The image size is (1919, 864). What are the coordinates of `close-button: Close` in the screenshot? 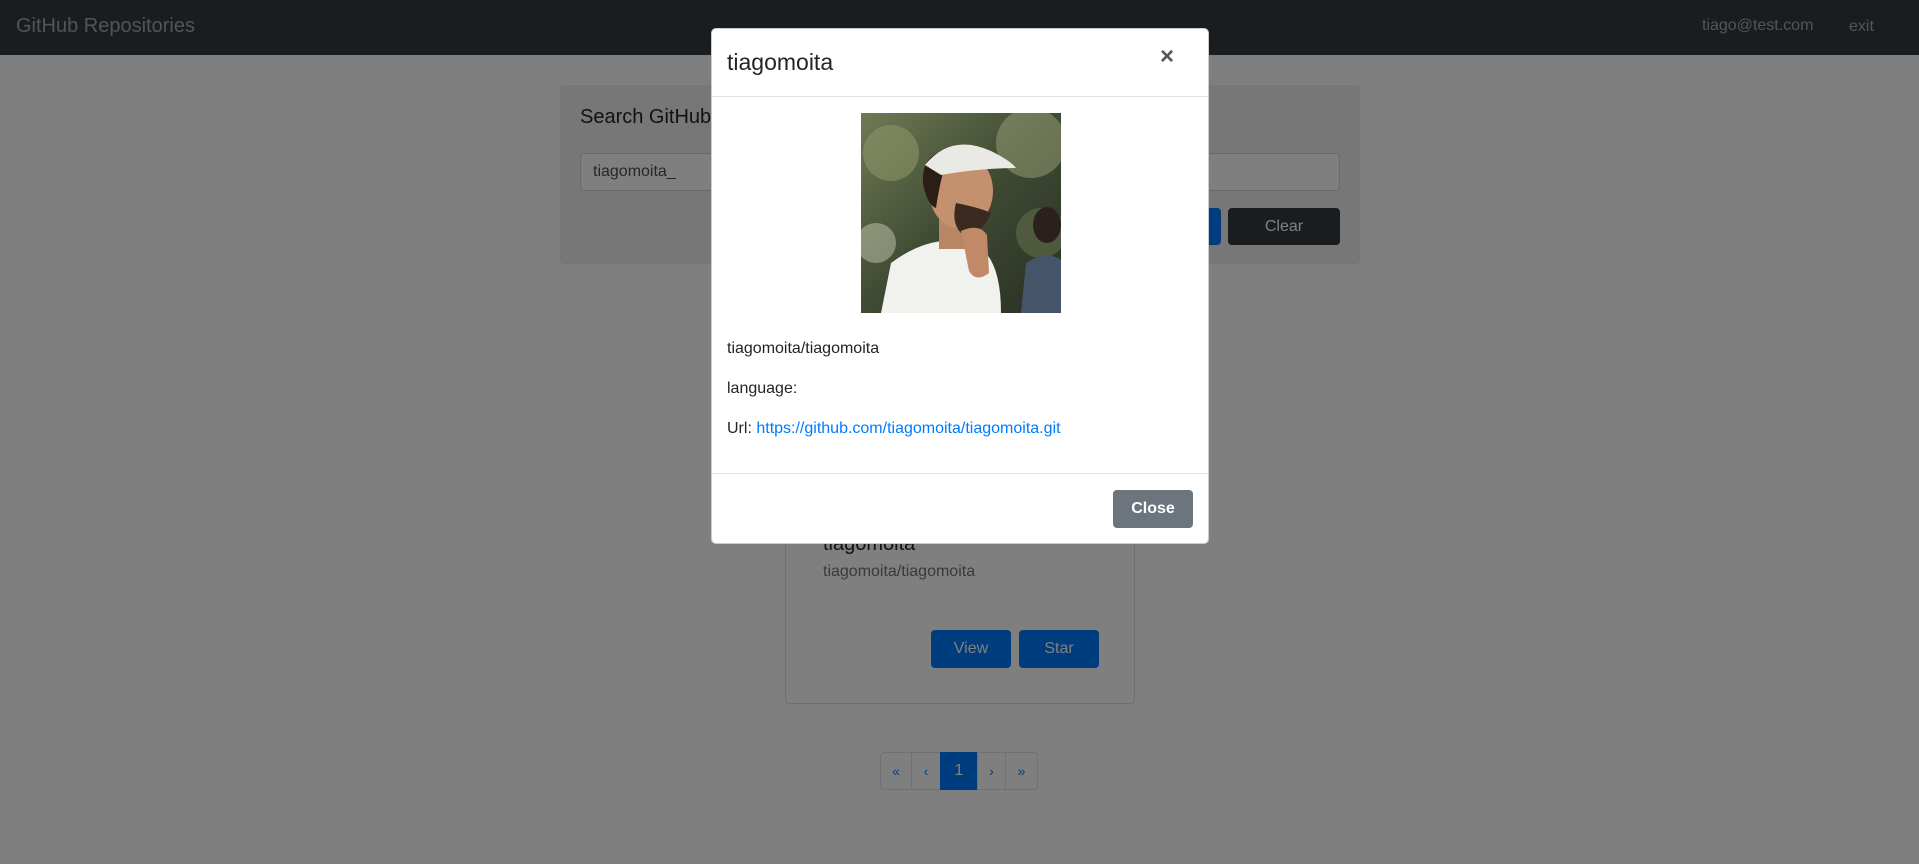 It's located at (1153, 509).